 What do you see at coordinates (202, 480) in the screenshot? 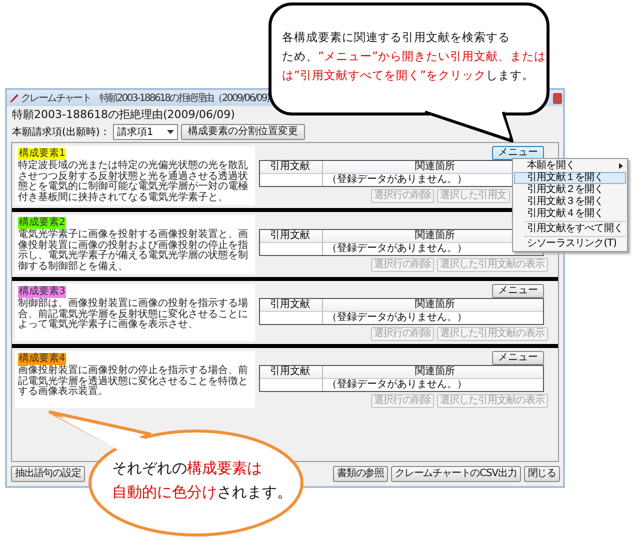
I see `callout-text: それぞれの構成要素は 自動的に色分けされます。` at bounding box center [202, 480].